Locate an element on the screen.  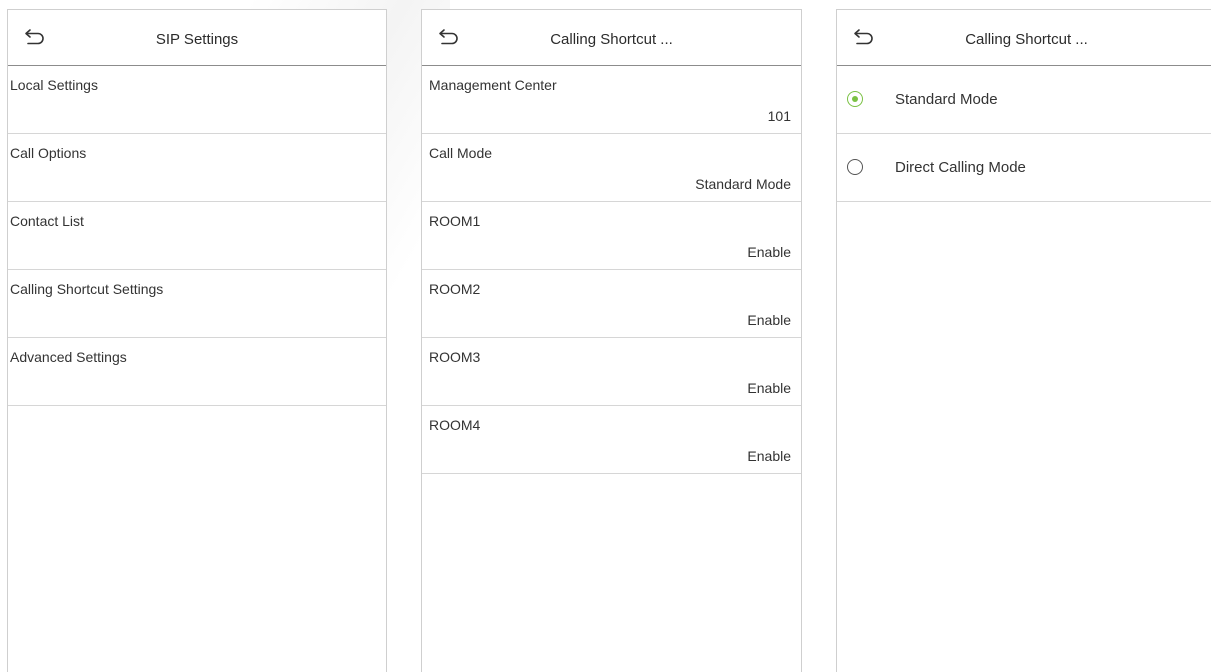
setting-value: Standard Mode is located at coordinates (743, 184).